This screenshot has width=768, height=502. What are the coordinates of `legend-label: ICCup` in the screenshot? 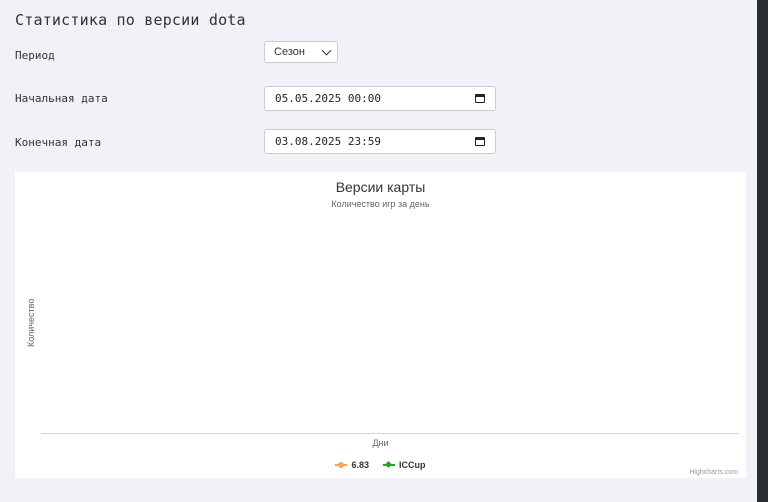 It's located at (412, 465).